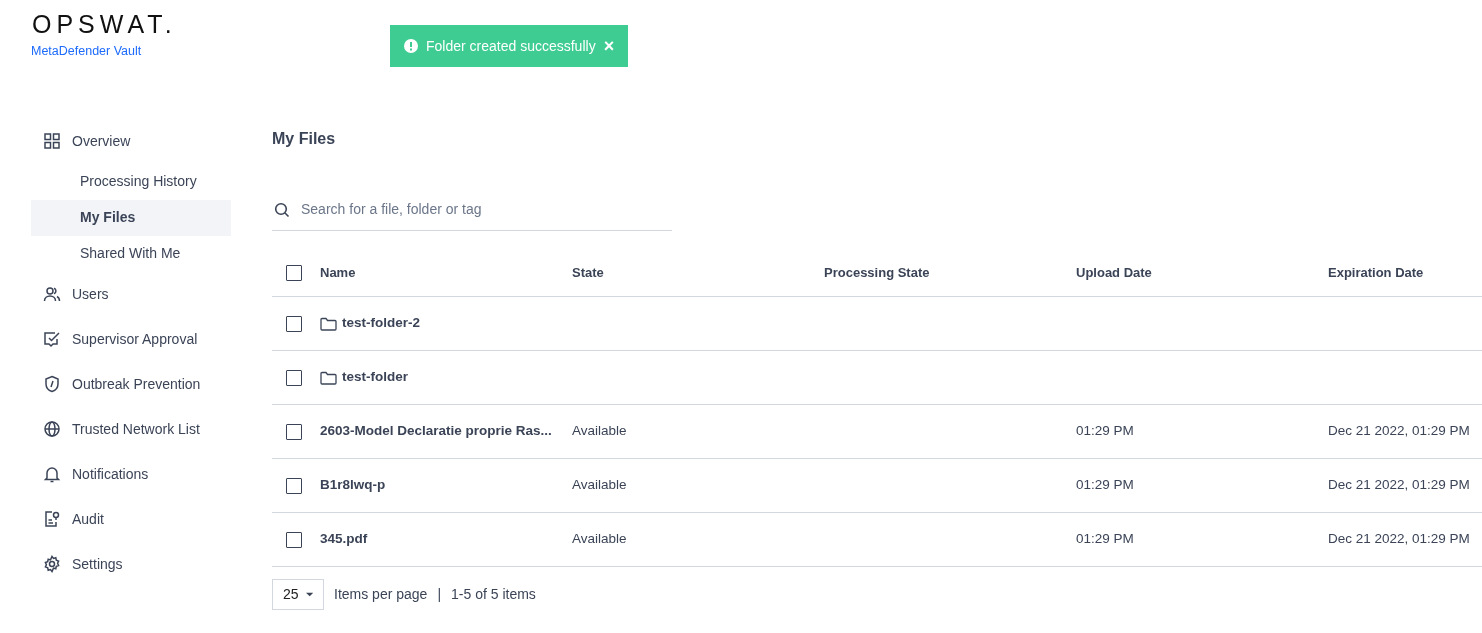 The image size is (1482, 633). Describe the element at coordinates (353, 485) in the screenshot. I see `file-name: B1r8lwq-p` at that location.